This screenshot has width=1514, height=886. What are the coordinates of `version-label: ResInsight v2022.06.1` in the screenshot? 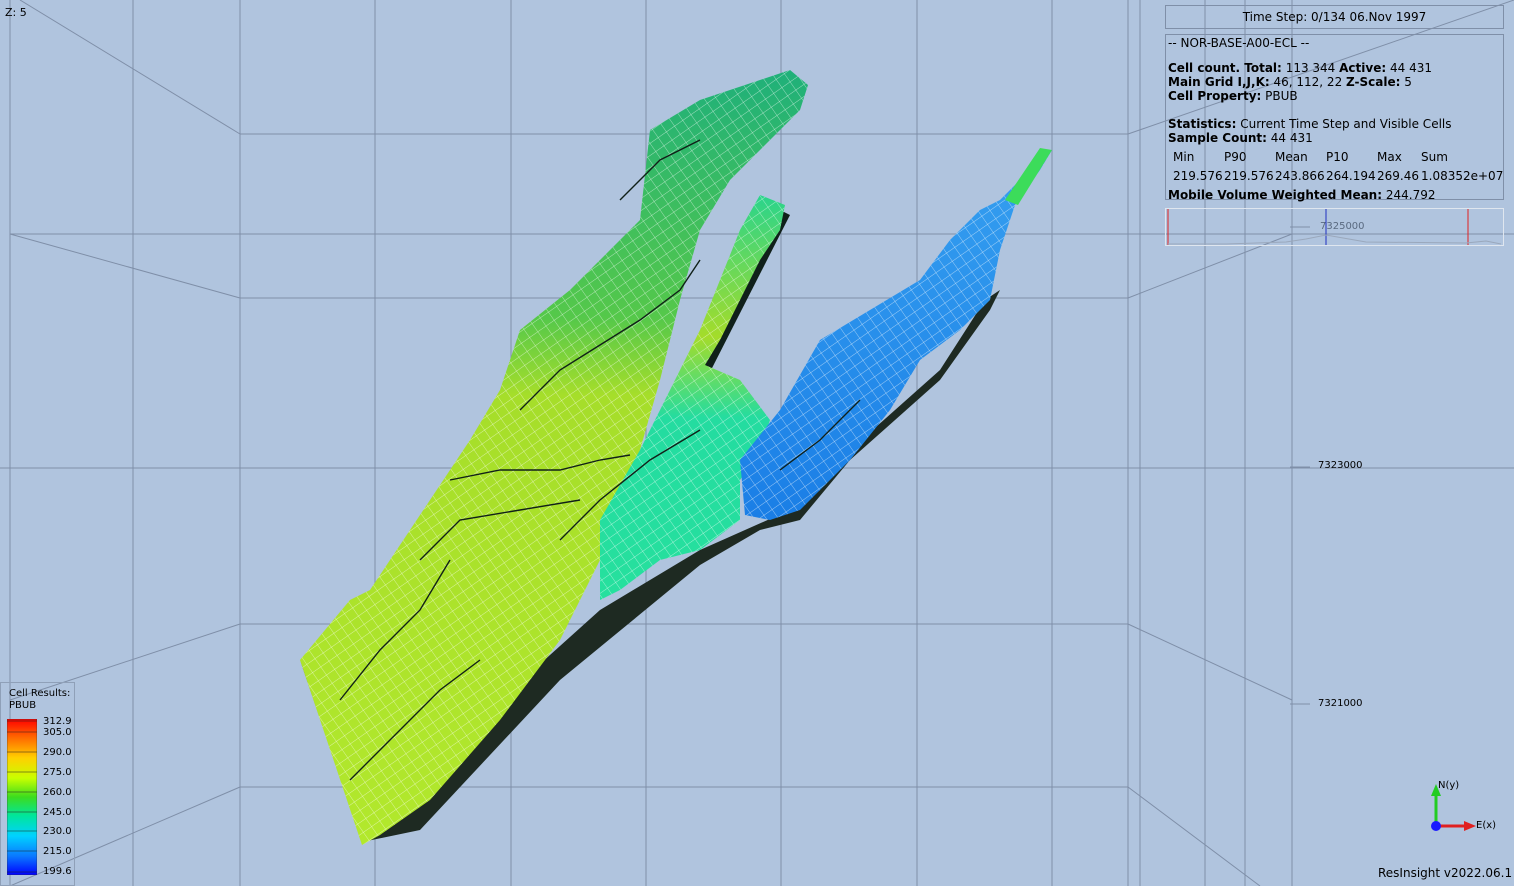 It's located at (1445, 873).